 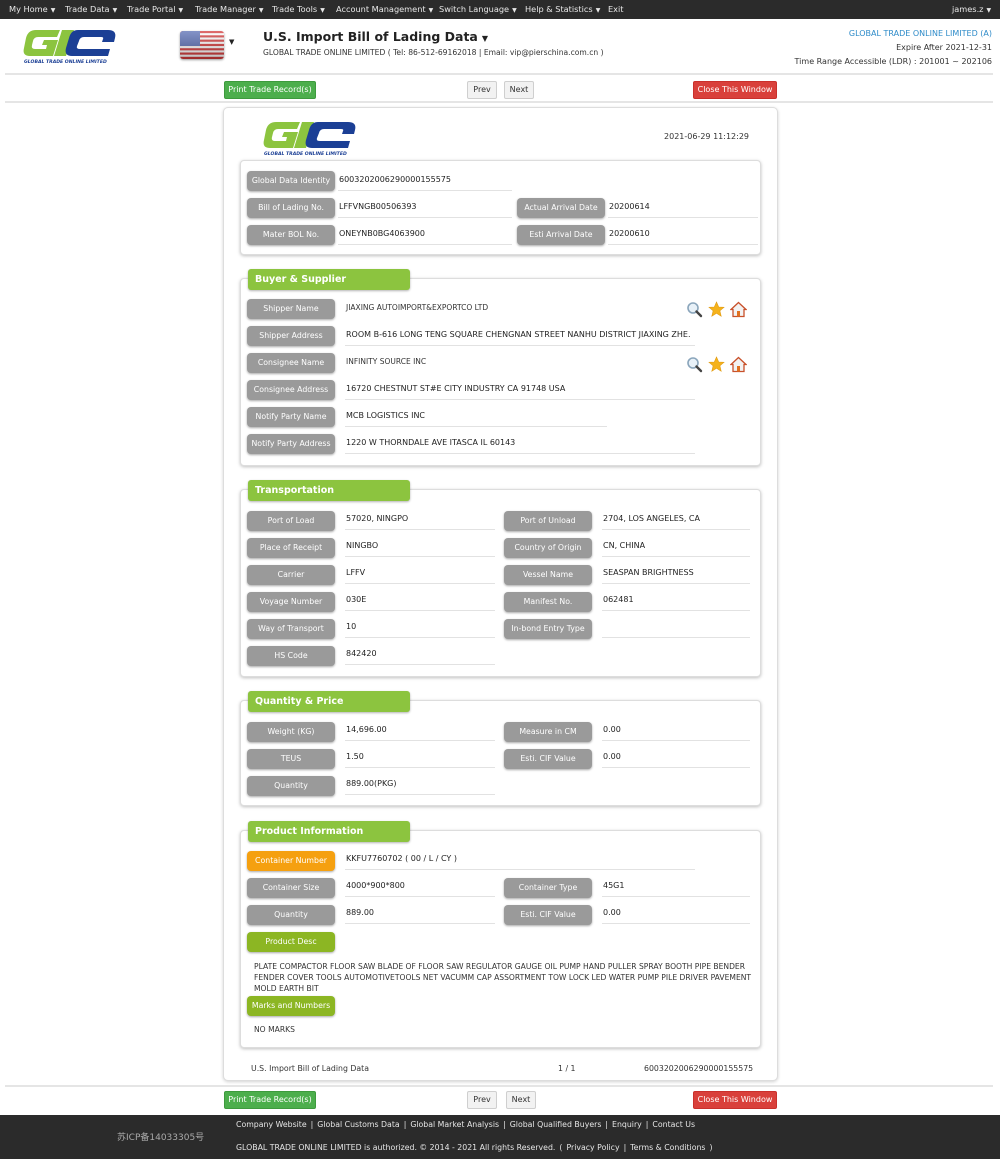 I want to click on section-title: Product Information, so click(x=329, y=831).